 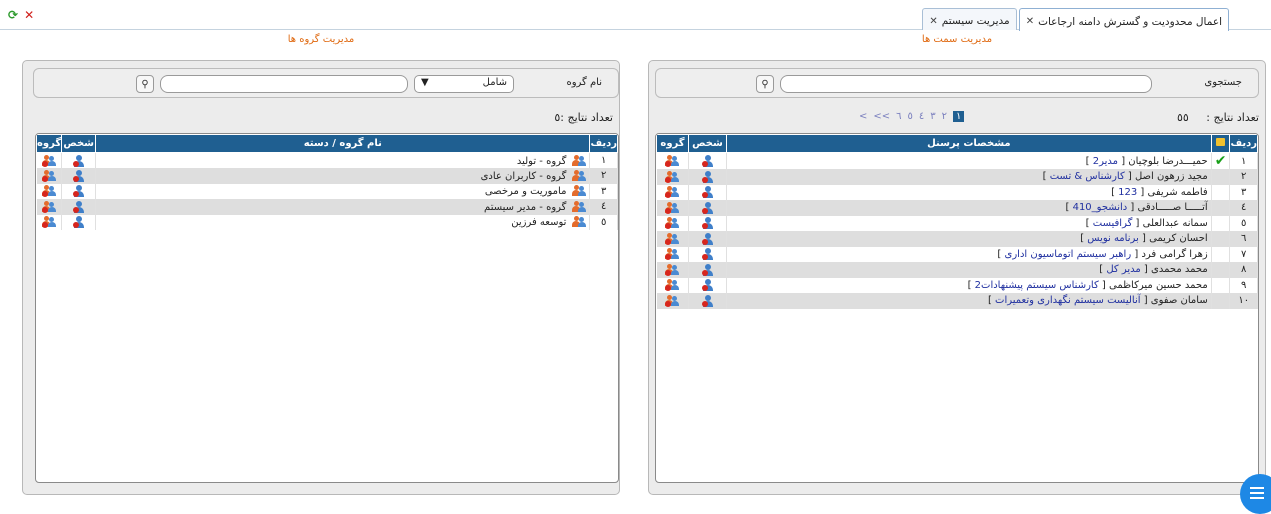 What do you see at coordinates (959, 116) in the screenshot?
I see `page-1: ١` at bounding box center [959, 116].